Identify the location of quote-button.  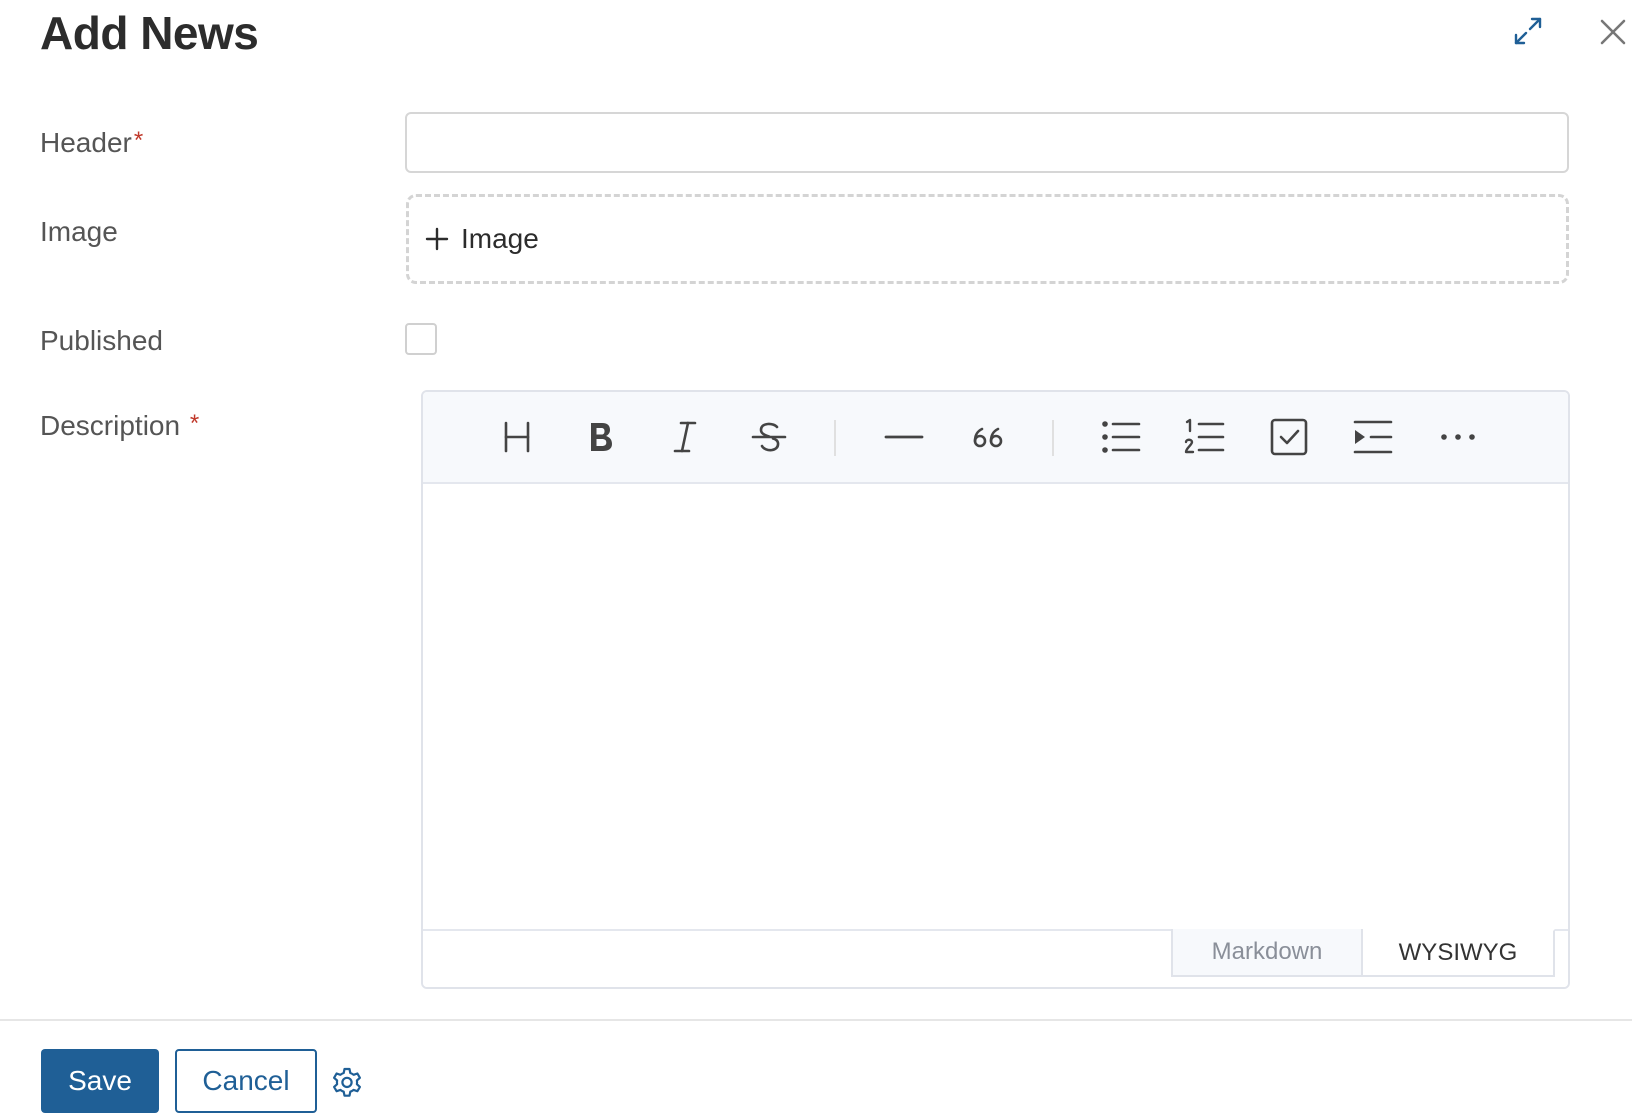
(988, 437).